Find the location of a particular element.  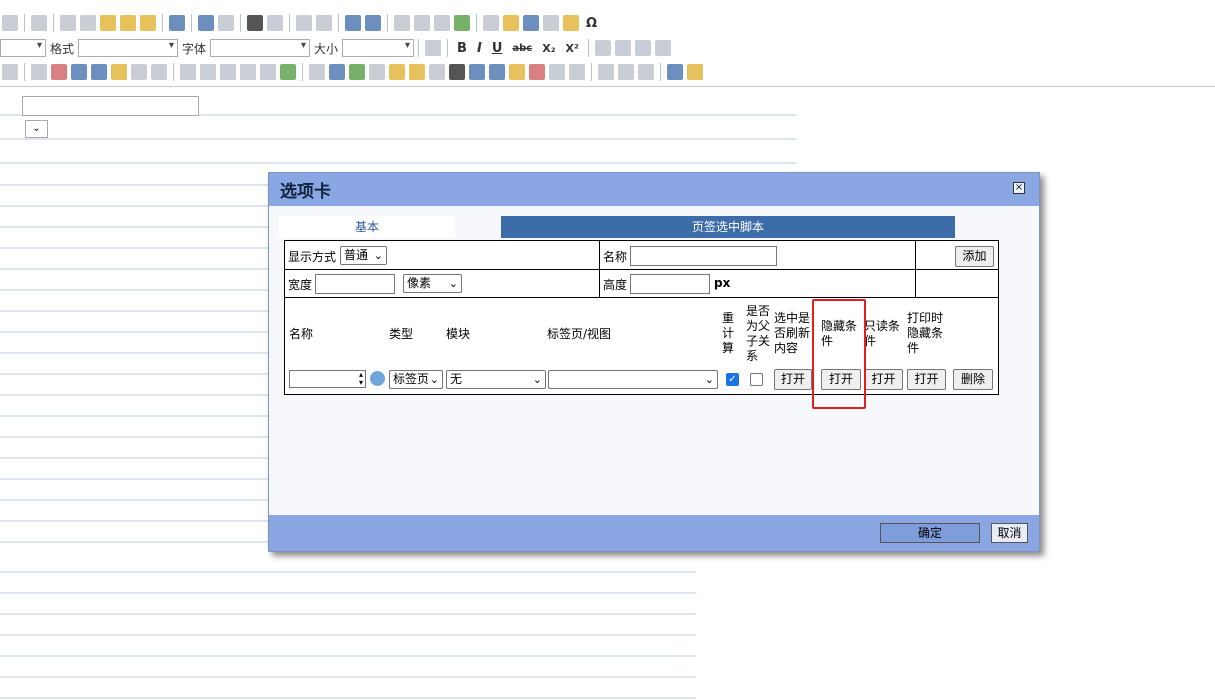

maximize-icon is located at coordinates (433, 48).